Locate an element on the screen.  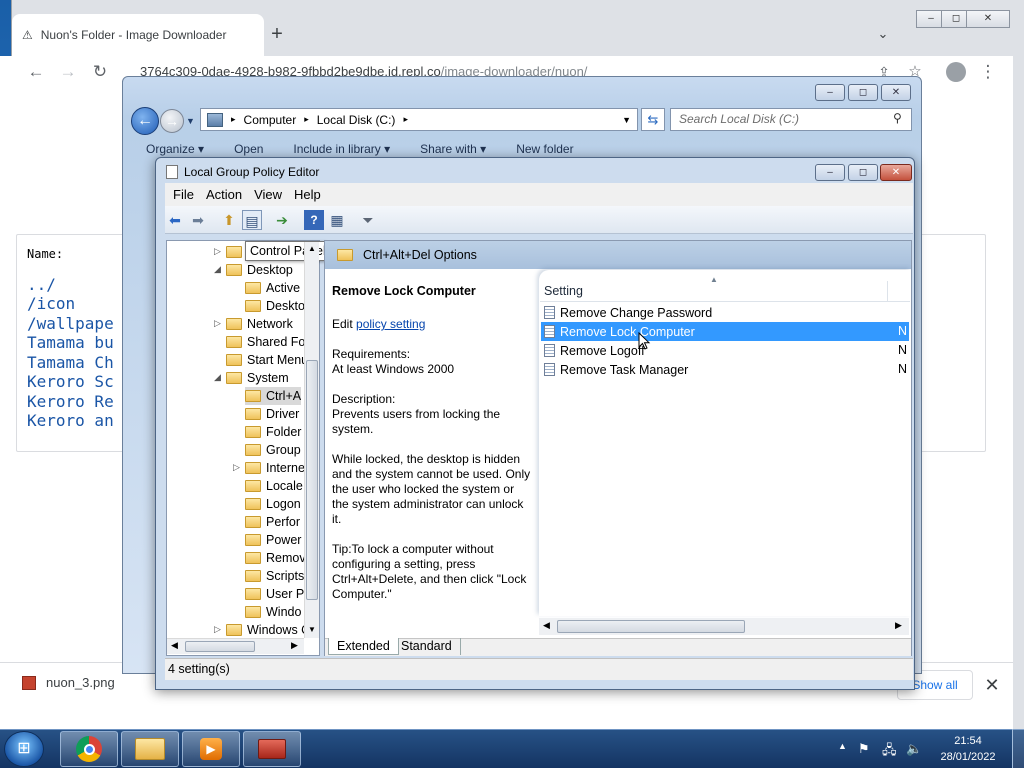
explorer-back-icon: ← is located at coordinates (145, 121).